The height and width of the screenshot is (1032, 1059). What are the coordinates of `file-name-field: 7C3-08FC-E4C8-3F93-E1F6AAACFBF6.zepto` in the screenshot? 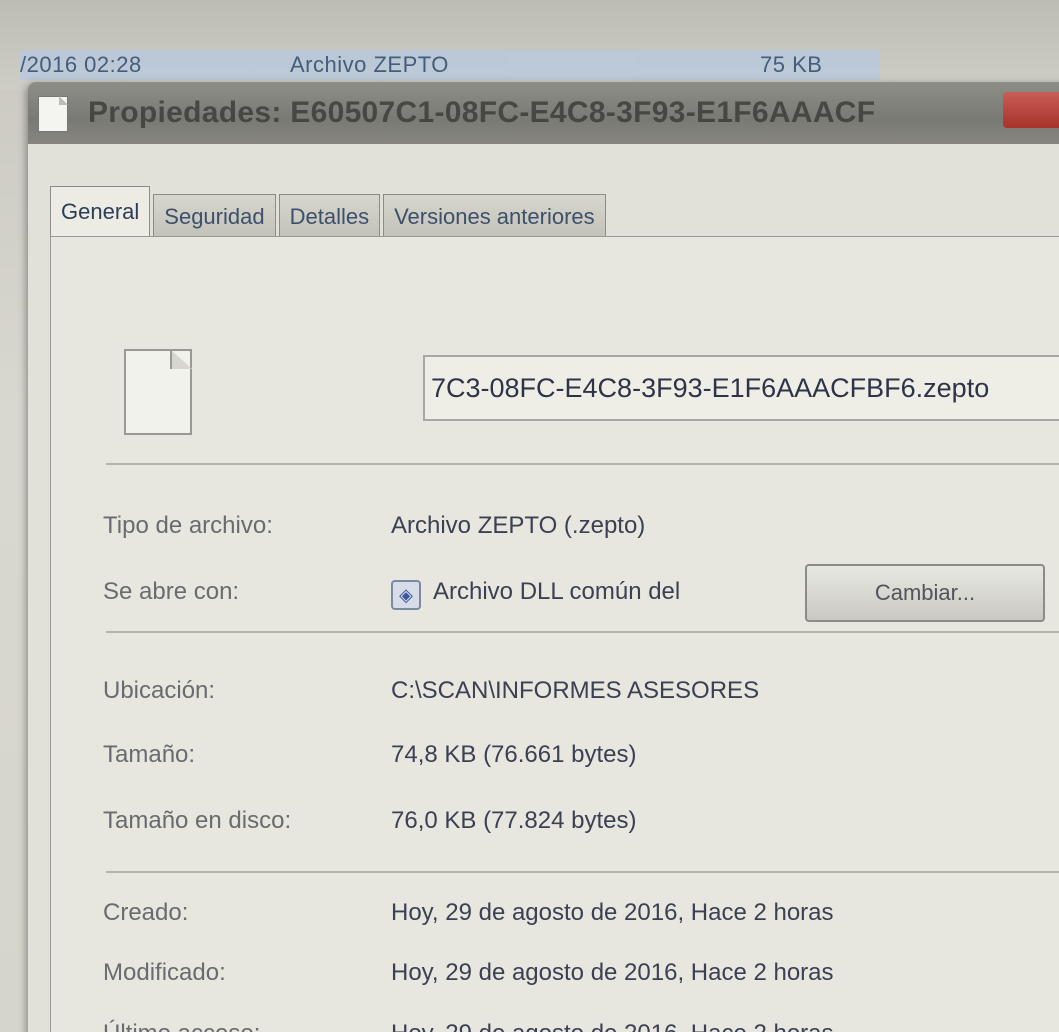 It's located at (741, 388).